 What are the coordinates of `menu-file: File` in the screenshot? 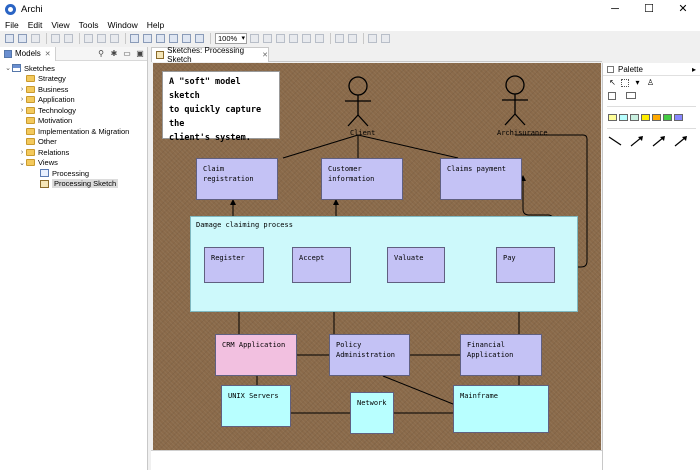 It's located at (12, 25).